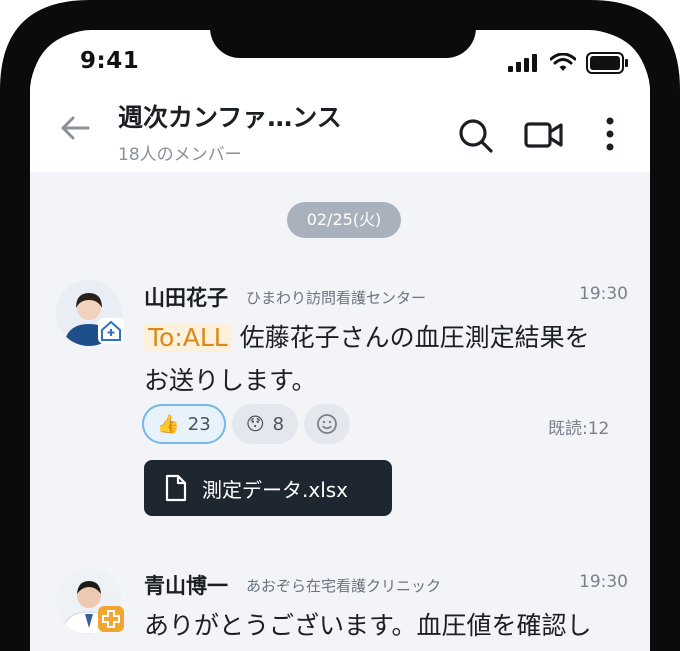  What do you see at coordinates (168, 424) in the screenshot?
I see `thumbs-up-icon: 👍` at bounding box center [168, 424].